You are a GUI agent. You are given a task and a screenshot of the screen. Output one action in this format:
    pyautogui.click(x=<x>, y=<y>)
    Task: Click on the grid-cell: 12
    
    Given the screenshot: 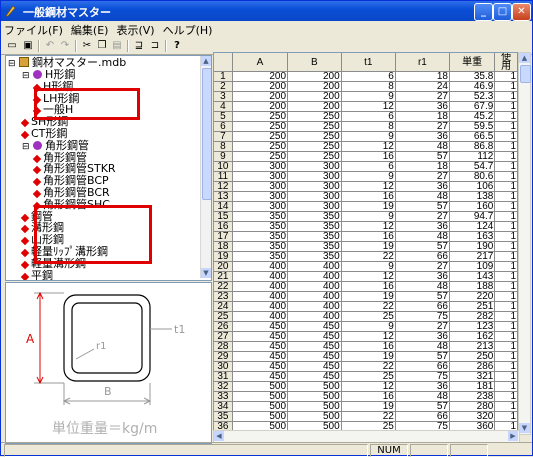 What is the action you would take?
    pyautogui.click(x=368, y=226)
    